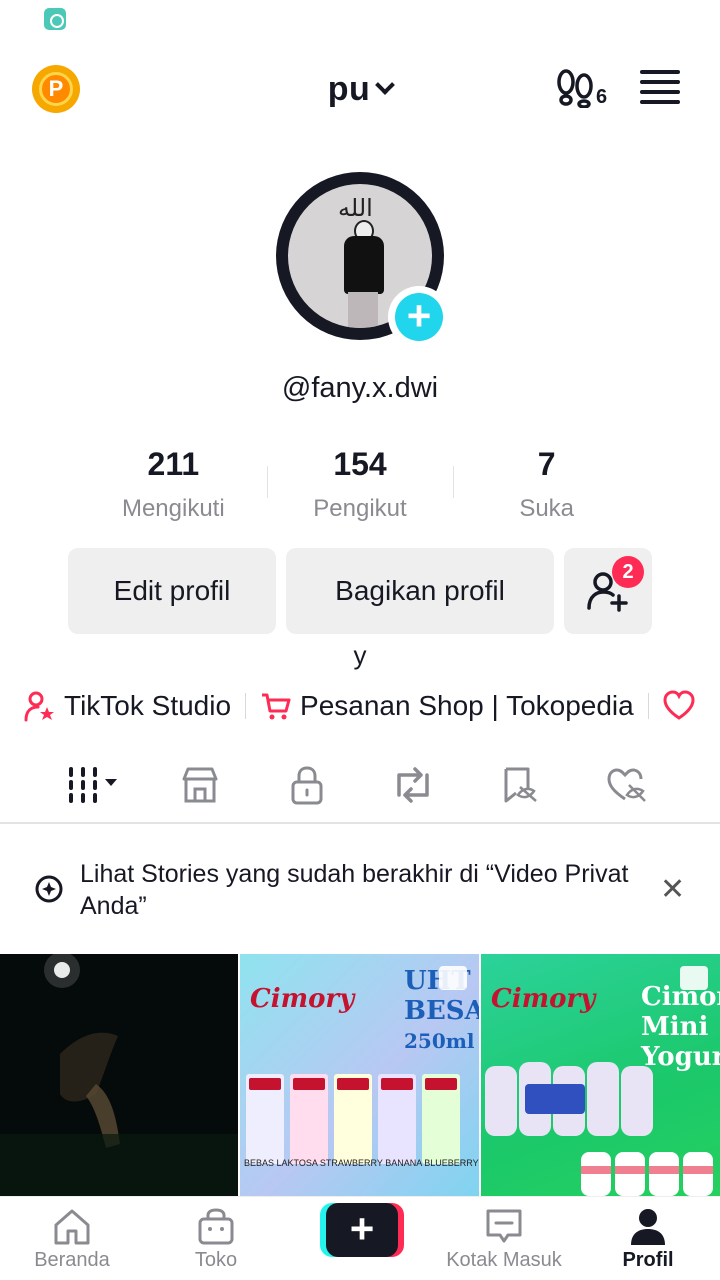 This screenshot has height=1280, width=720. What do you see at coordinates (628, 572) in the screenshot?
I see `friend-request-badge: 2` at bounding box center [628, 572].